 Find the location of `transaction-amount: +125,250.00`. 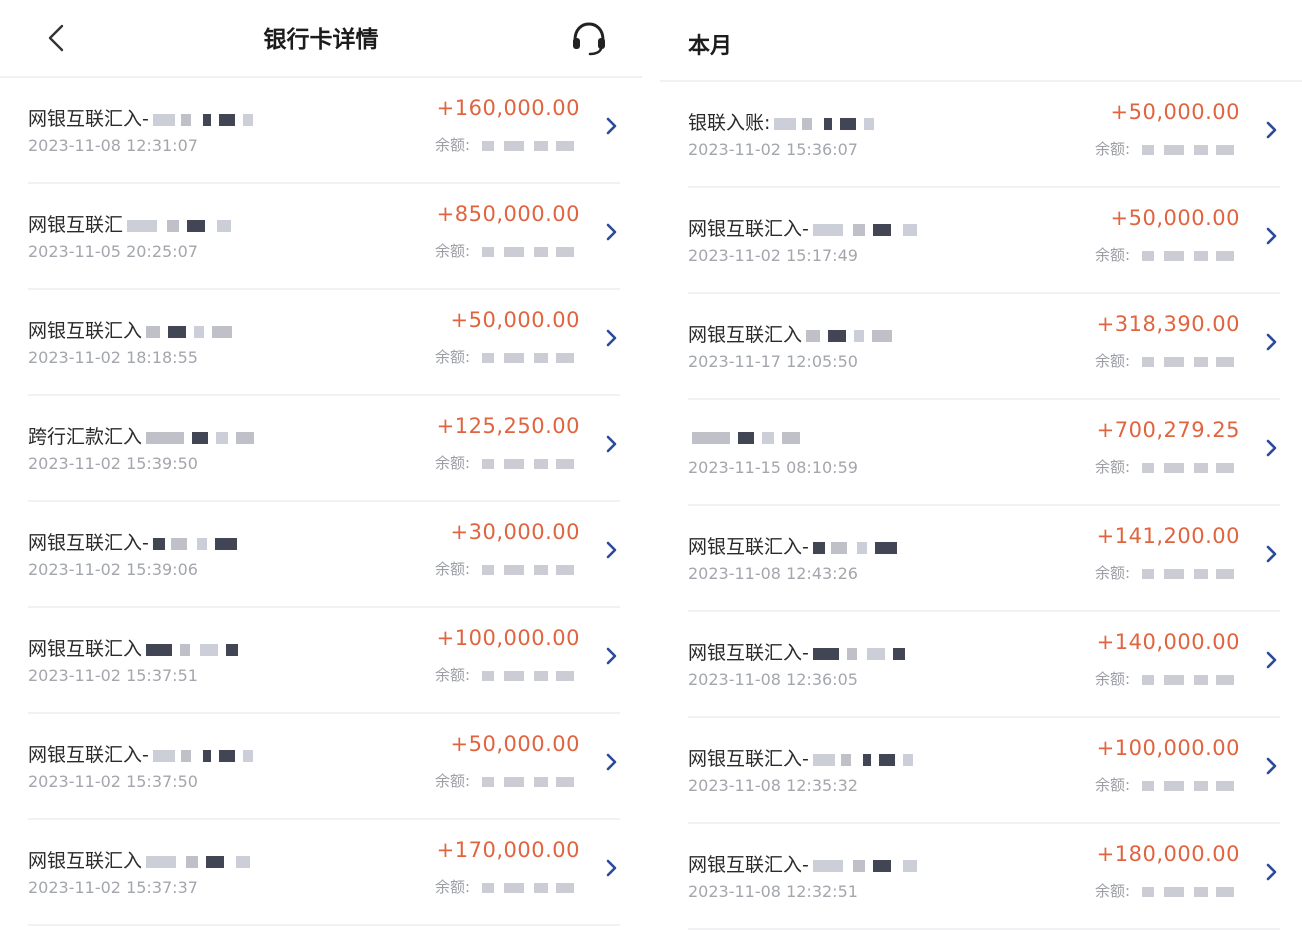

transaction-amount: +125,250.00 is located at coordinates (508, 426).